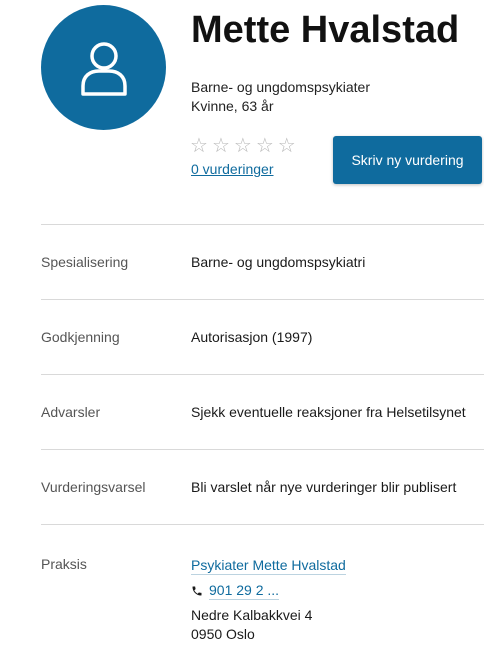 This screenshot has width=484, height=645. I want to click on practice-name-link: Psykiater Mette Hvalstad, so click(268, 565).